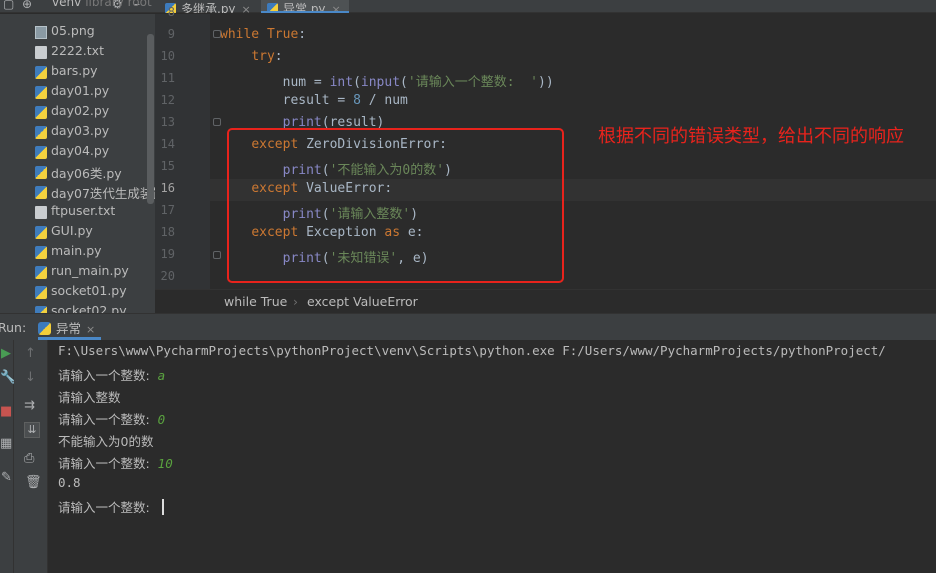  I want to click on tab-multiple-inheritance: 多继承.py ×, so click(211, 6).